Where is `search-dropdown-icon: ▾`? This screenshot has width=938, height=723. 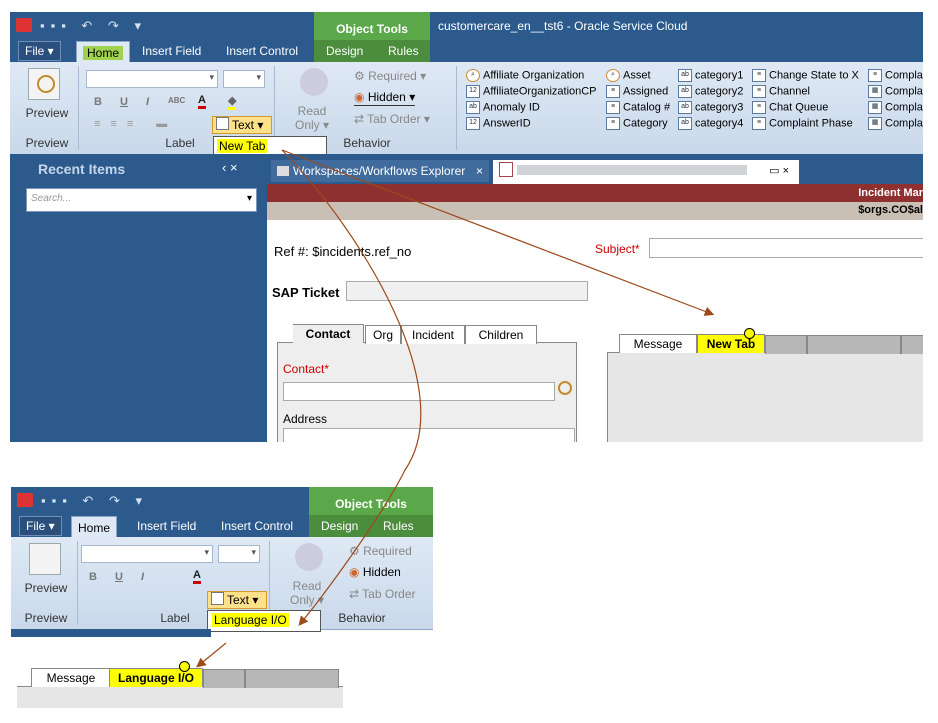
search-dropdown-icon: ▾ is located at coordinates (249, 198).